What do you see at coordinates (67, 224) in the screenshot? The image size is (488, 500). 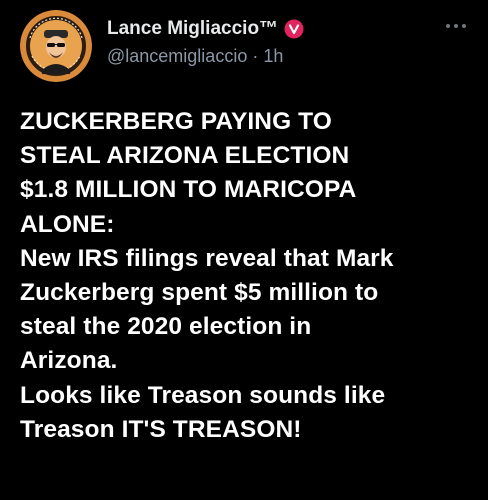 I see `tweet-text-line: ALONE:` at bounding box center [67, 224].